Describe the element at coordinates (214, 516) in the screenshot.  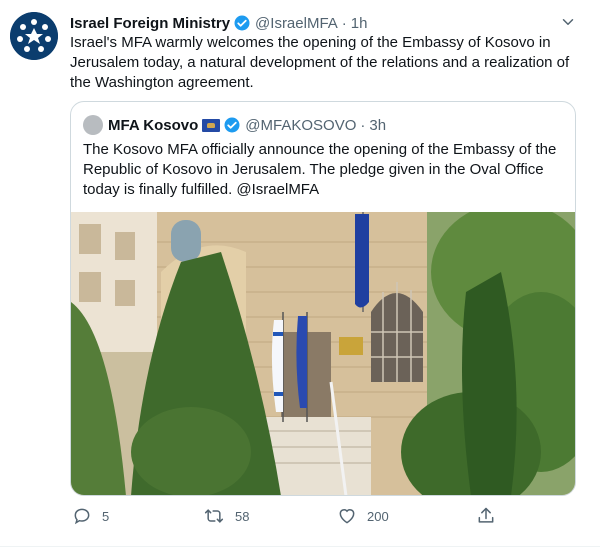
I see `retweet-icon` at that location.